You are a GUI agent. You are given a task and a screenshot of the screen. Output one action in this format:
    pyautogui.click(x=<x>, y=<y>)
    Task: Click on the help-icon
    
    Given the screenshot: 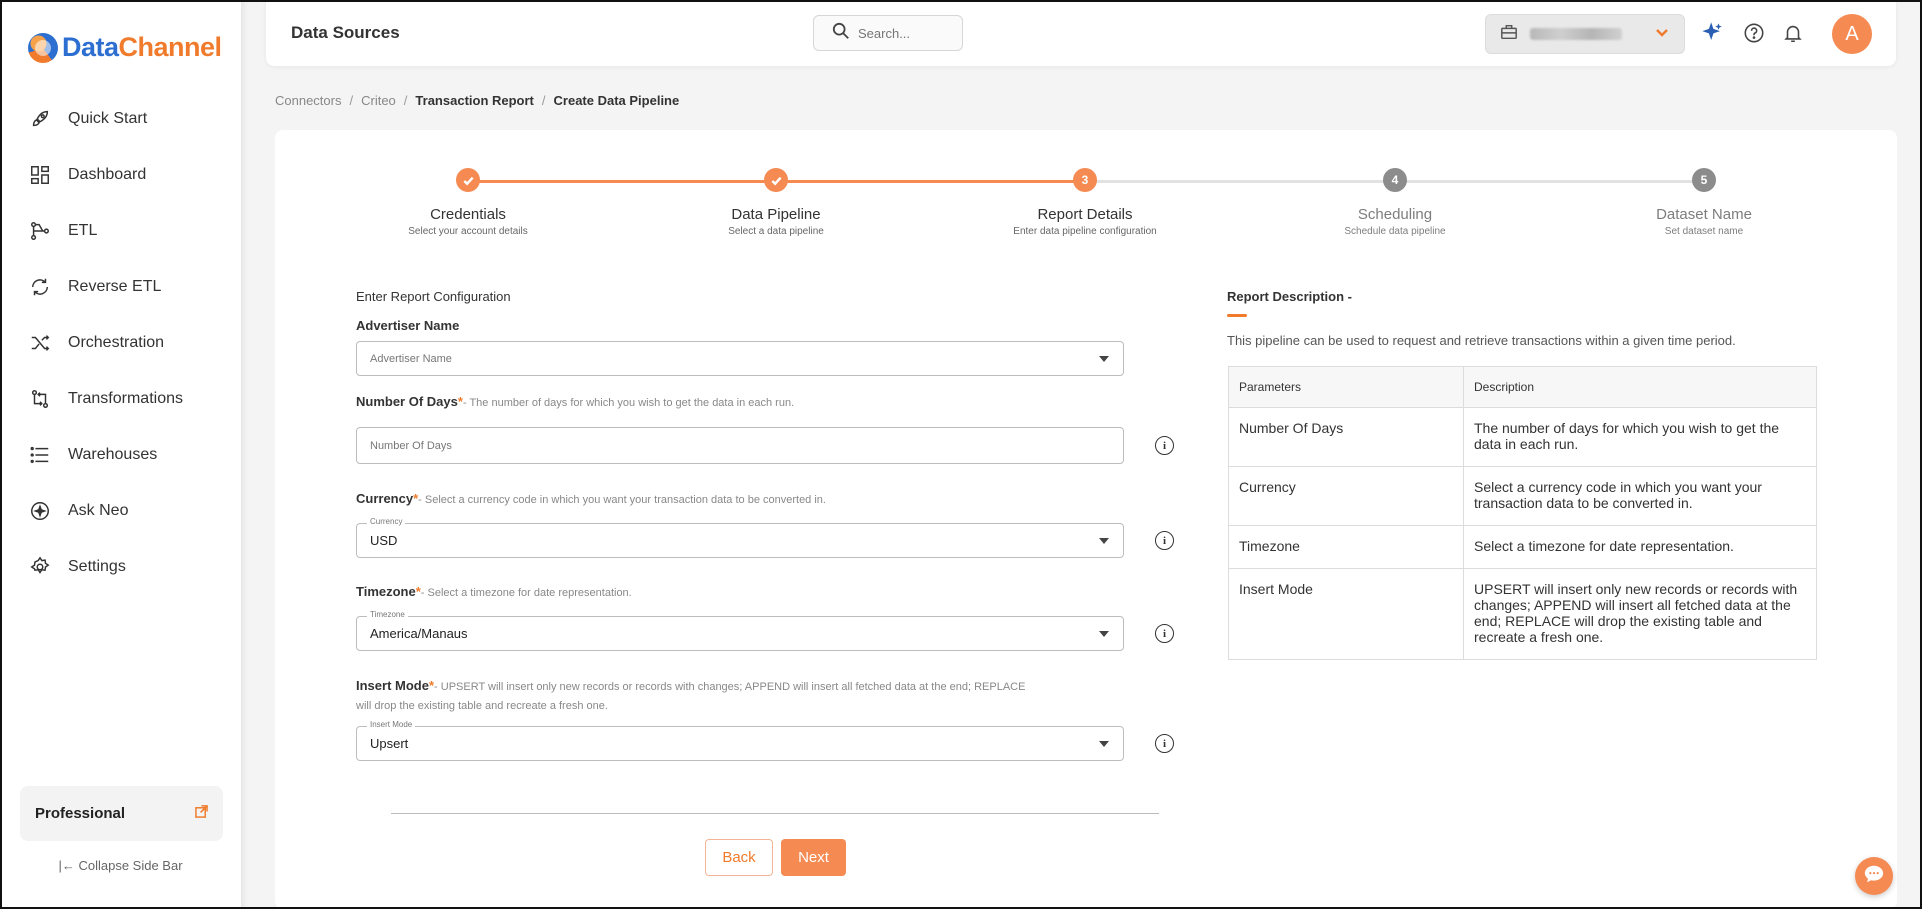 What is the action you would take?
    pyautogui.click(x=1754, y=33)
    